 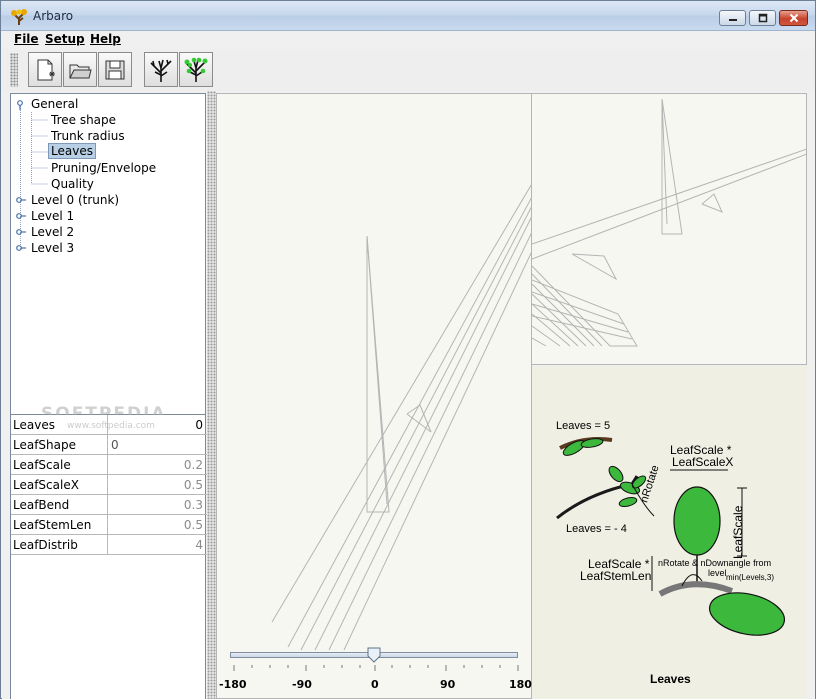 I want to click on menu-help: Help, so click(x=105, y=39).